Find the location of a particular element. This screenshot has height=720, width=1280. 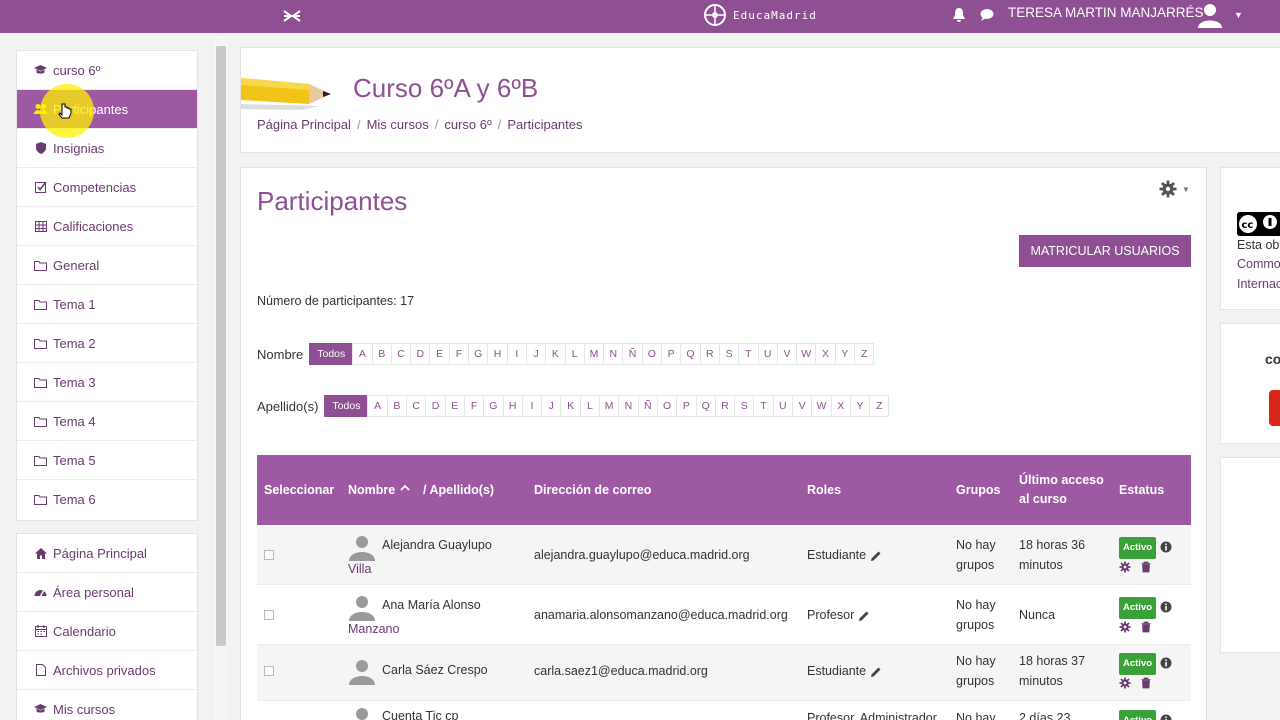

header-last-access-line1: Último acceso is located at coordinates (1061, 480).